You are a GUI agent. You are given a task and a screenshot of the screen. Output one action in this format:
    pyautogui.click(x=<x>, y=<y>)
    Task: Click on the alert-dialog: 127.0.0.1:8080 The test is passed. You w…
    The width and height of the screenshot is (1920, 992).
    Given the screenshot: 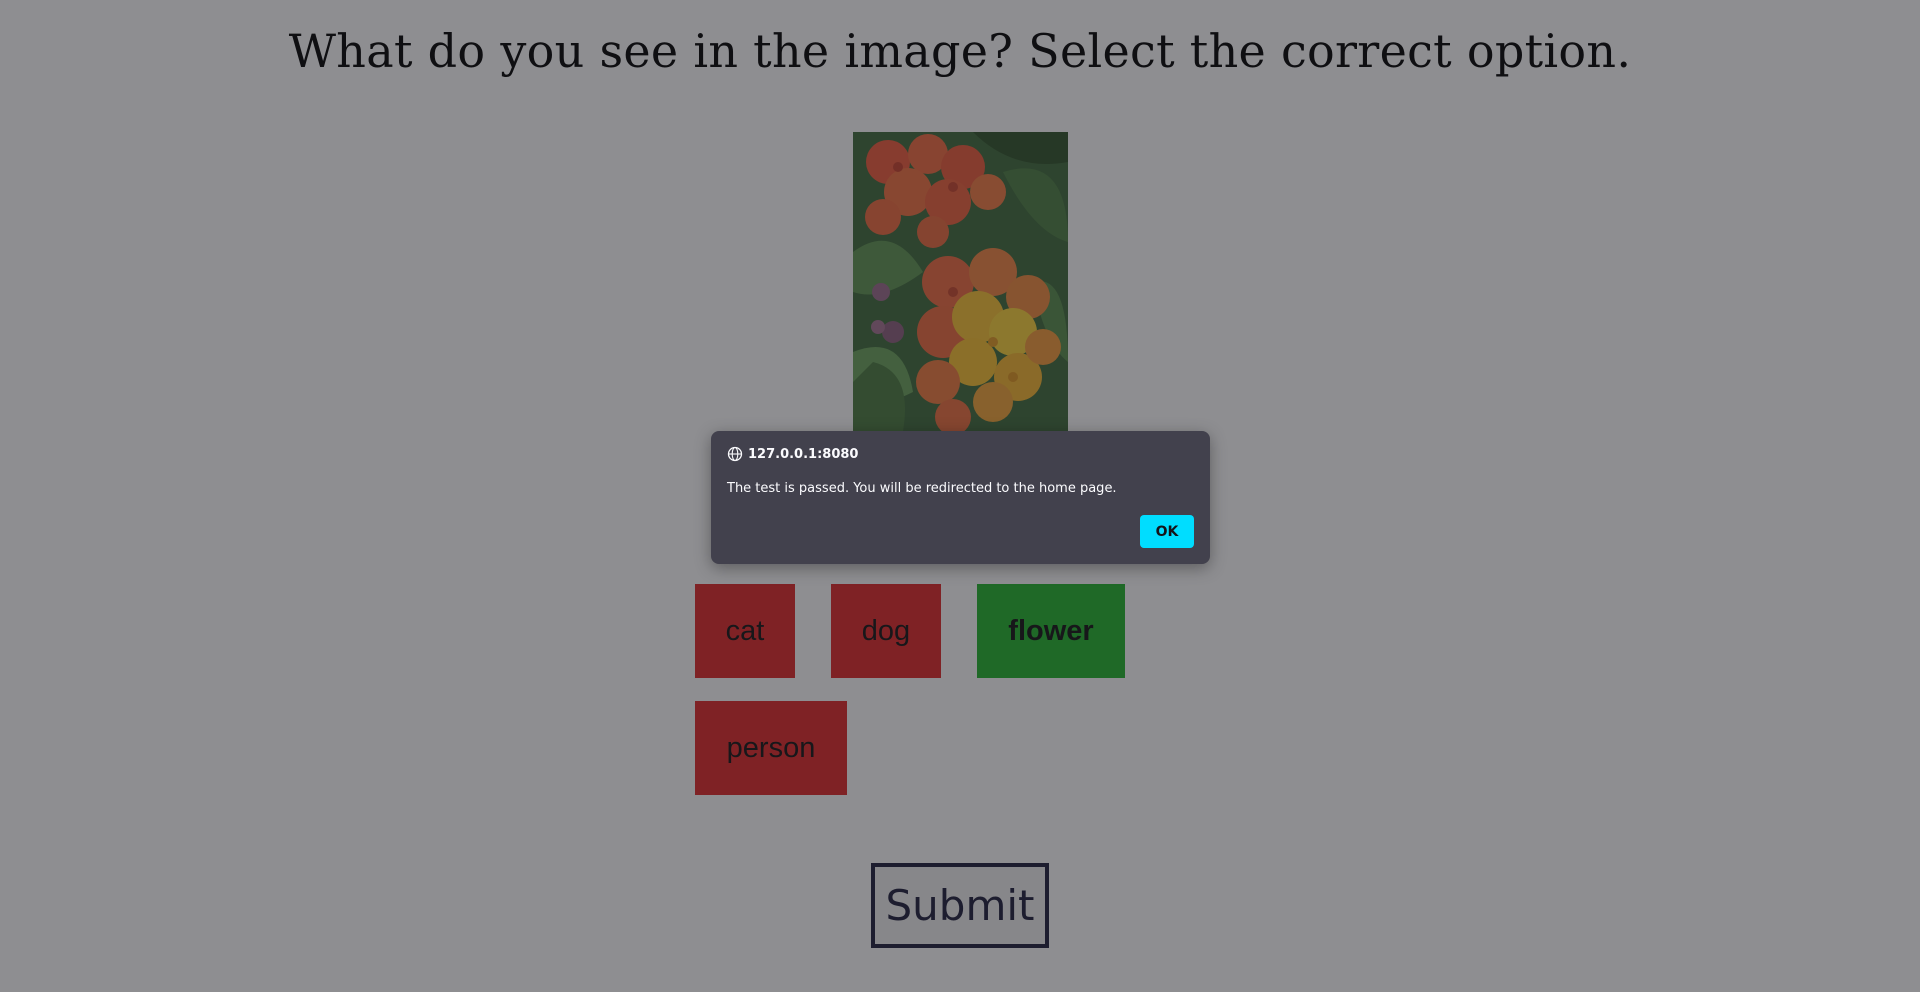 What is the action you would take?
    pyautogui.click(x=960, y=497)
    